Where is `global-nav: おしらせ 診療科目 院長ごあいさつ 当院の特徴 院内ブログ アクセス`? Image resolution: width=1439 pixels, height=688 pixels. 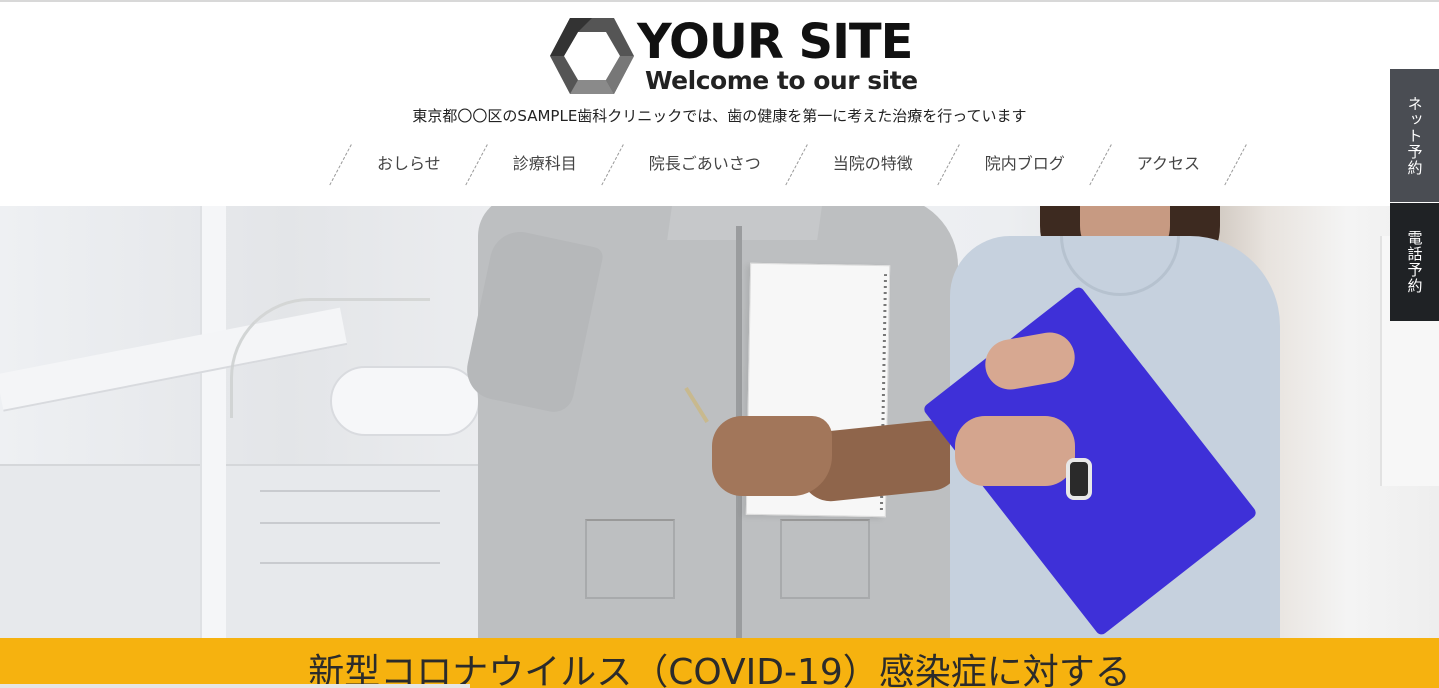
global-nav: おしらせ 診療科目 院長ごあいさつ 当院の特徴 院内ブログ アクセス is located at coordinates (788, 164).